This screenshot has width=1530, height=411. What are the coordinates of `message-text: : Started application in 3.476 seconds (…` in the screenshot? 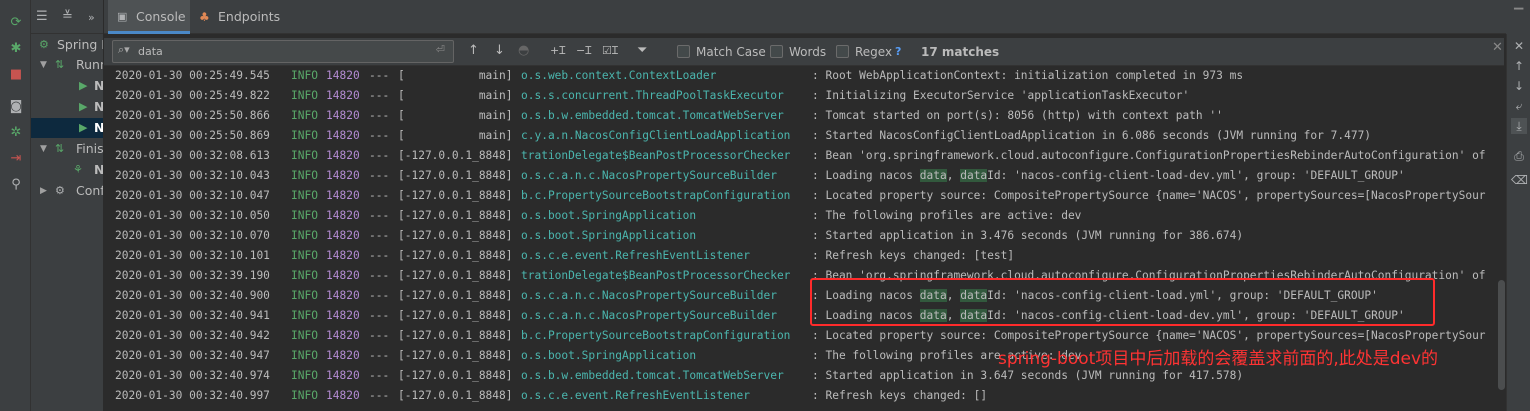 It's located at (1028, 235).